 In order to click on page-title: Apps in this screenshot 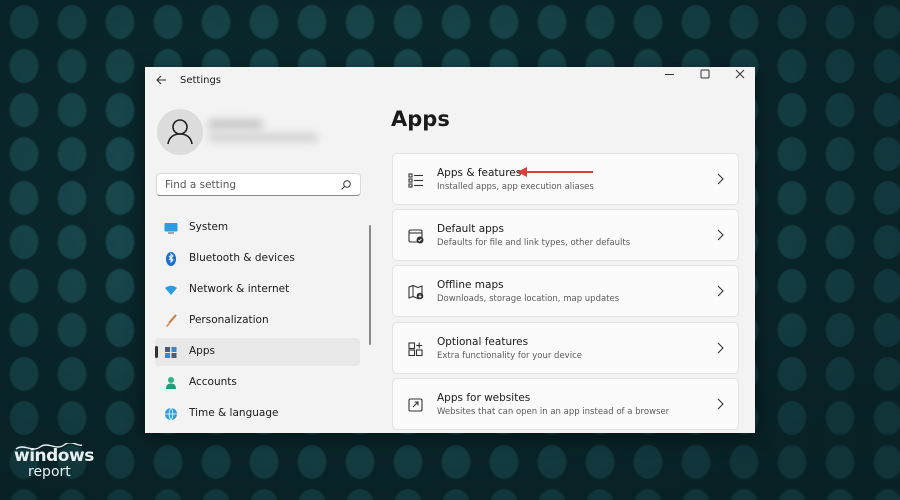, I will do `click(420, 119)`.